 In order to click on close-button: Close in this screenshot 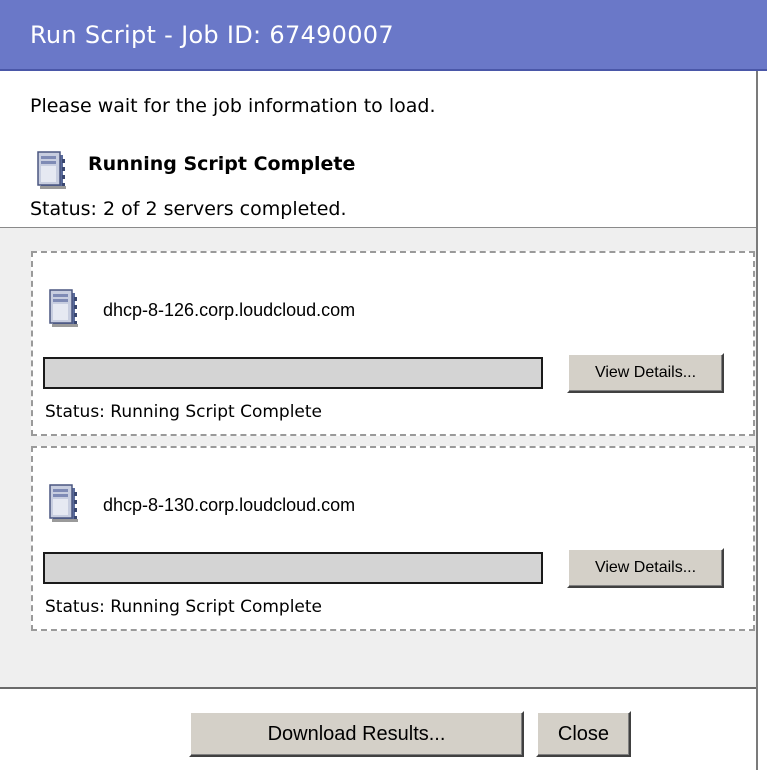, I will do `click(583, 734)`.